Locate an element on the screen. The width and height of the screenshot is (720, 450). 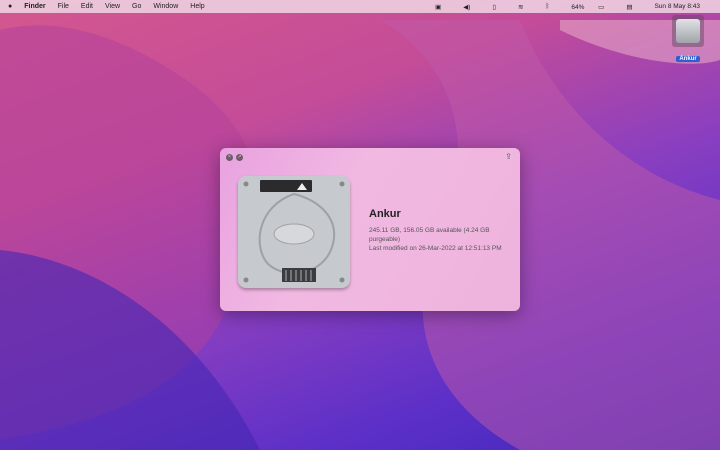
control-center-icon: ▤ is located at coordinates (629, 7).